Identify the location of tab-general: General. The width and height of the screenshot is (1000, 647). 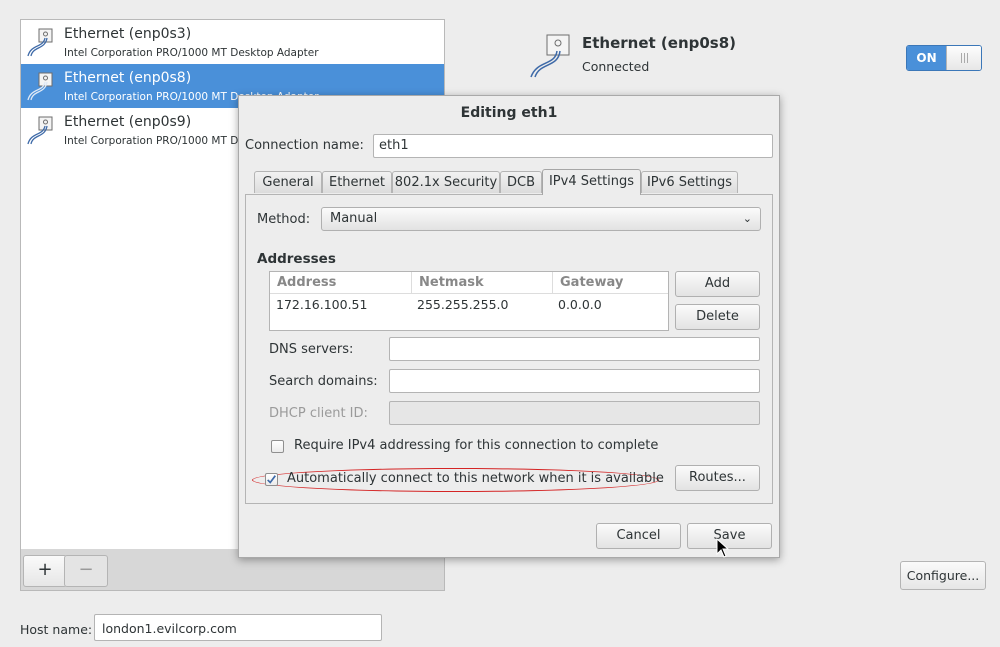
(288, 182).